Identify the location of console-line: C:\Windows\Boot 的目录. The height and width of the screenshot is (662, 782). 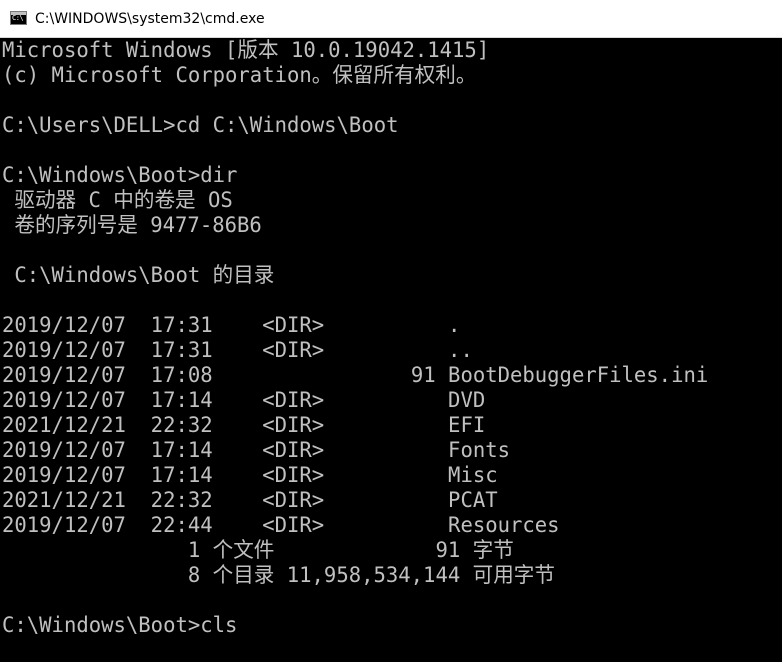
(138, 275).